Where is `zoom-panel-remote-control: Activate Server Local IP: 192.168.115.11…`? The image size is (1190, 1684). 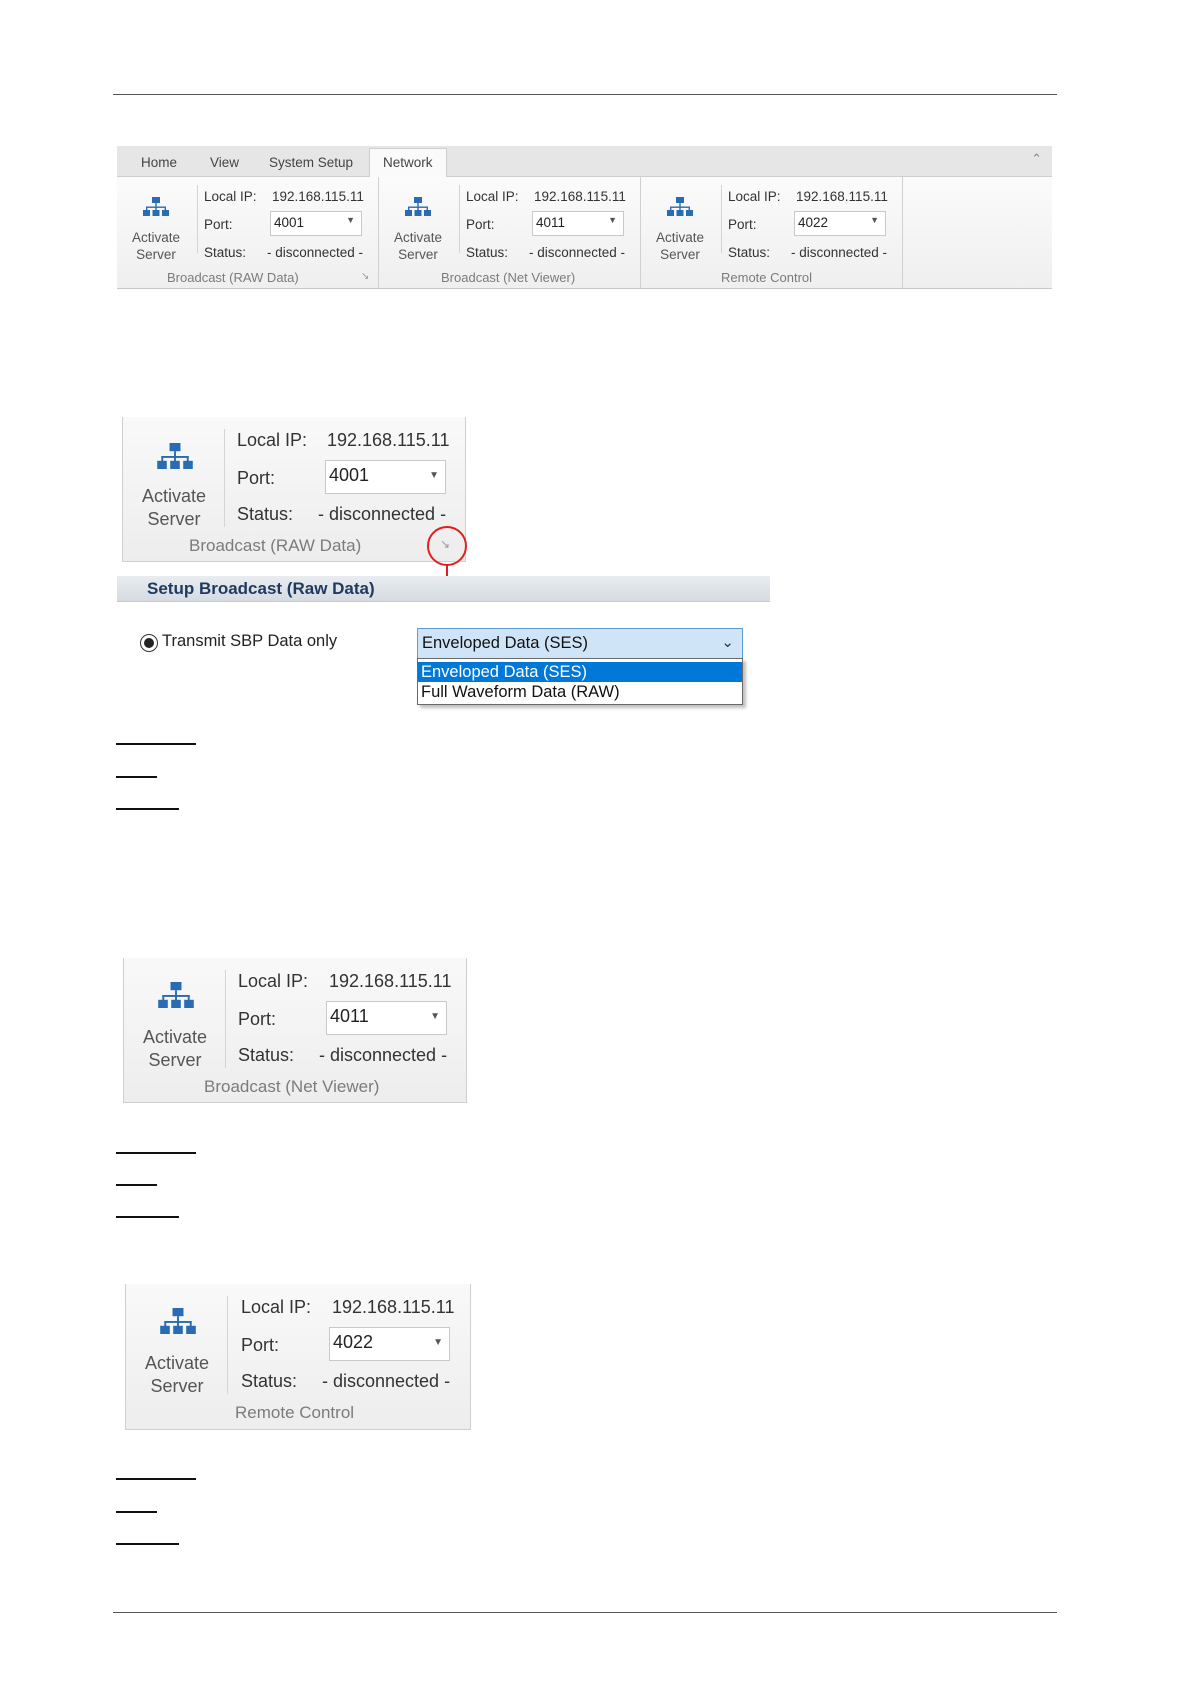 zoom-panel-remote-control: Activate Server Local IP: 192.168.115.11… is located at coordinates (298, 1357).